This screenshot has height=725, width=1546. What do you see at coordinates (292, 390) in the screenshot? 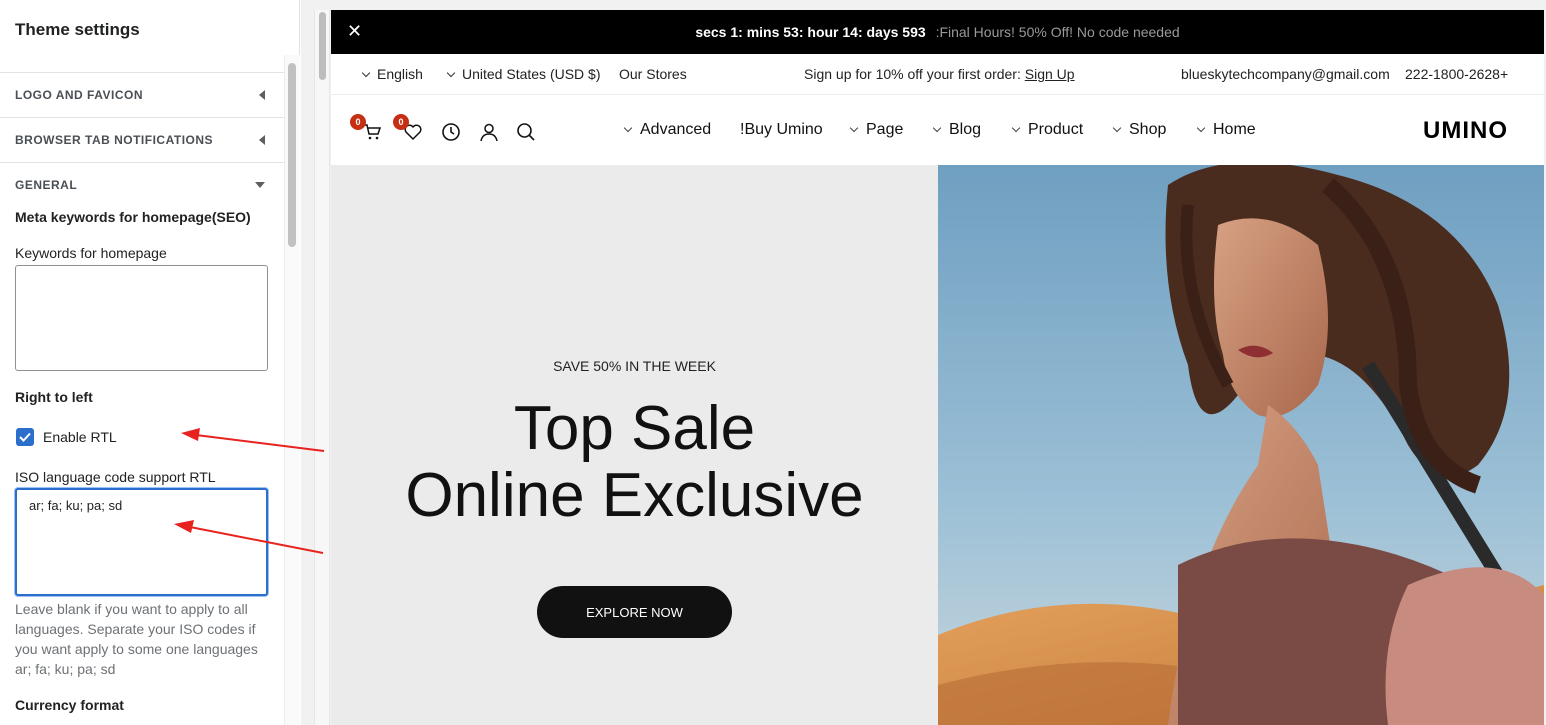
I see `panel-scrollbar` at bounding box center [292, 390].